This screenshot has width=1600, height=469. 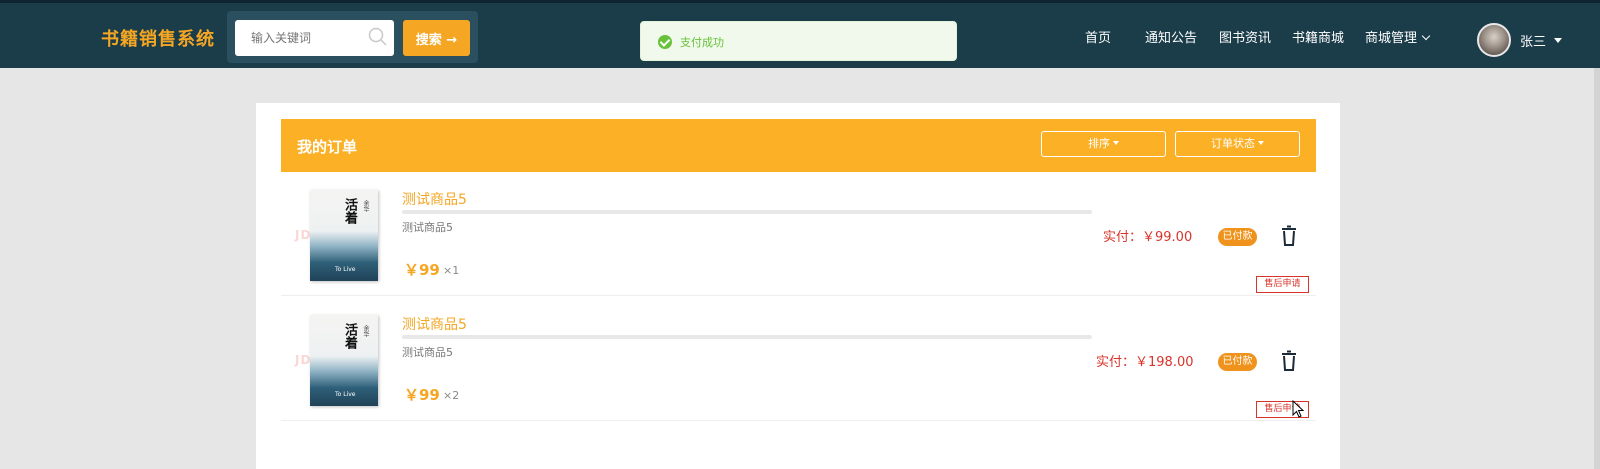 What do you see at coordinates (1145, 362) in the screenshot?
I see `paid-total: 实付：￥198.00` at bounding box center [1145, 362].